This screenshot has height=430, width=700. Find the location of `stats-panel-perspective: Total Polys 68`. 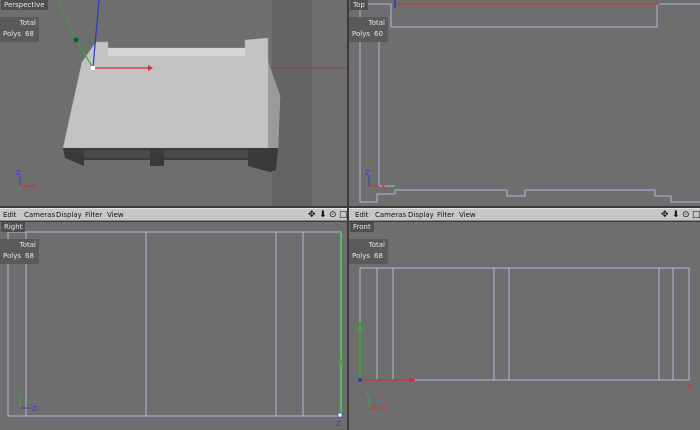

stats-panel-perspective: Total Polys 68 is located at coordinates (19, 29).